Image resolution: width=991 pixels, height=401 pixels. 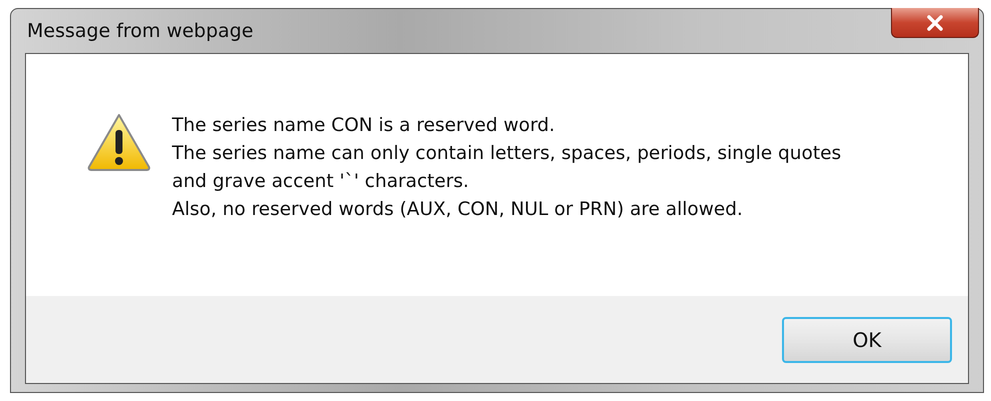 What do you see at coordinates (507, 154) in the screenshot?
I see `message-text: The series name can only contain letters, spaces, periods, single quotes` at bounding box center [507, 154].